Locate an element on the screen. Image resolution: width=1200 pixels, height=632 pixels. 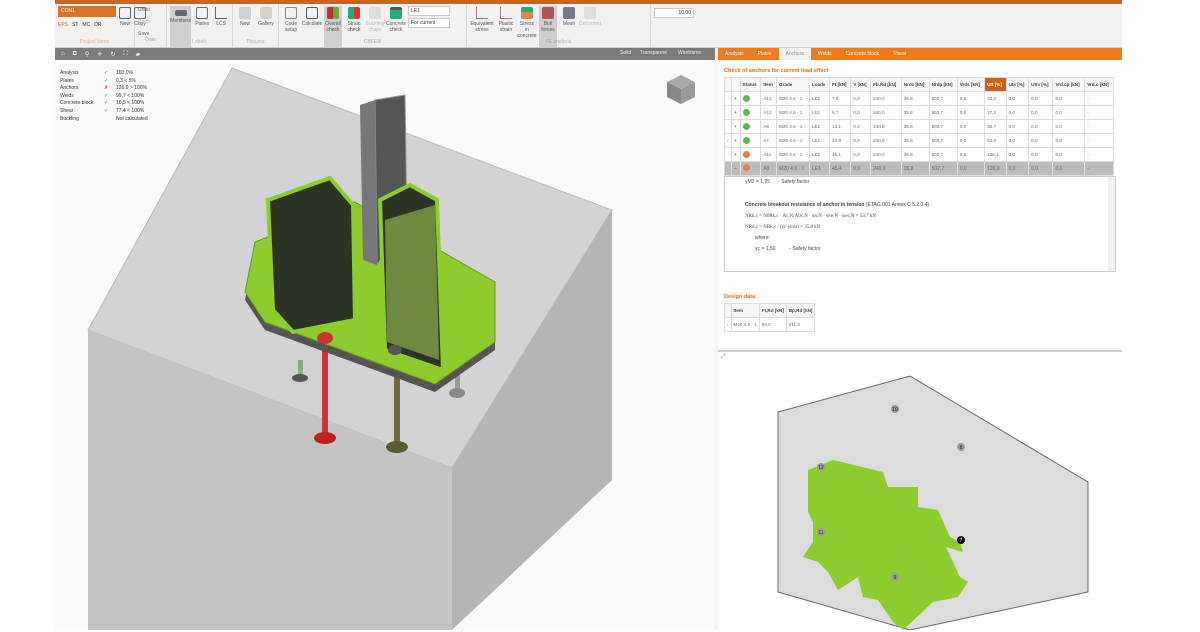
column-header: Utt [%] is located at coordinates (995, 84).